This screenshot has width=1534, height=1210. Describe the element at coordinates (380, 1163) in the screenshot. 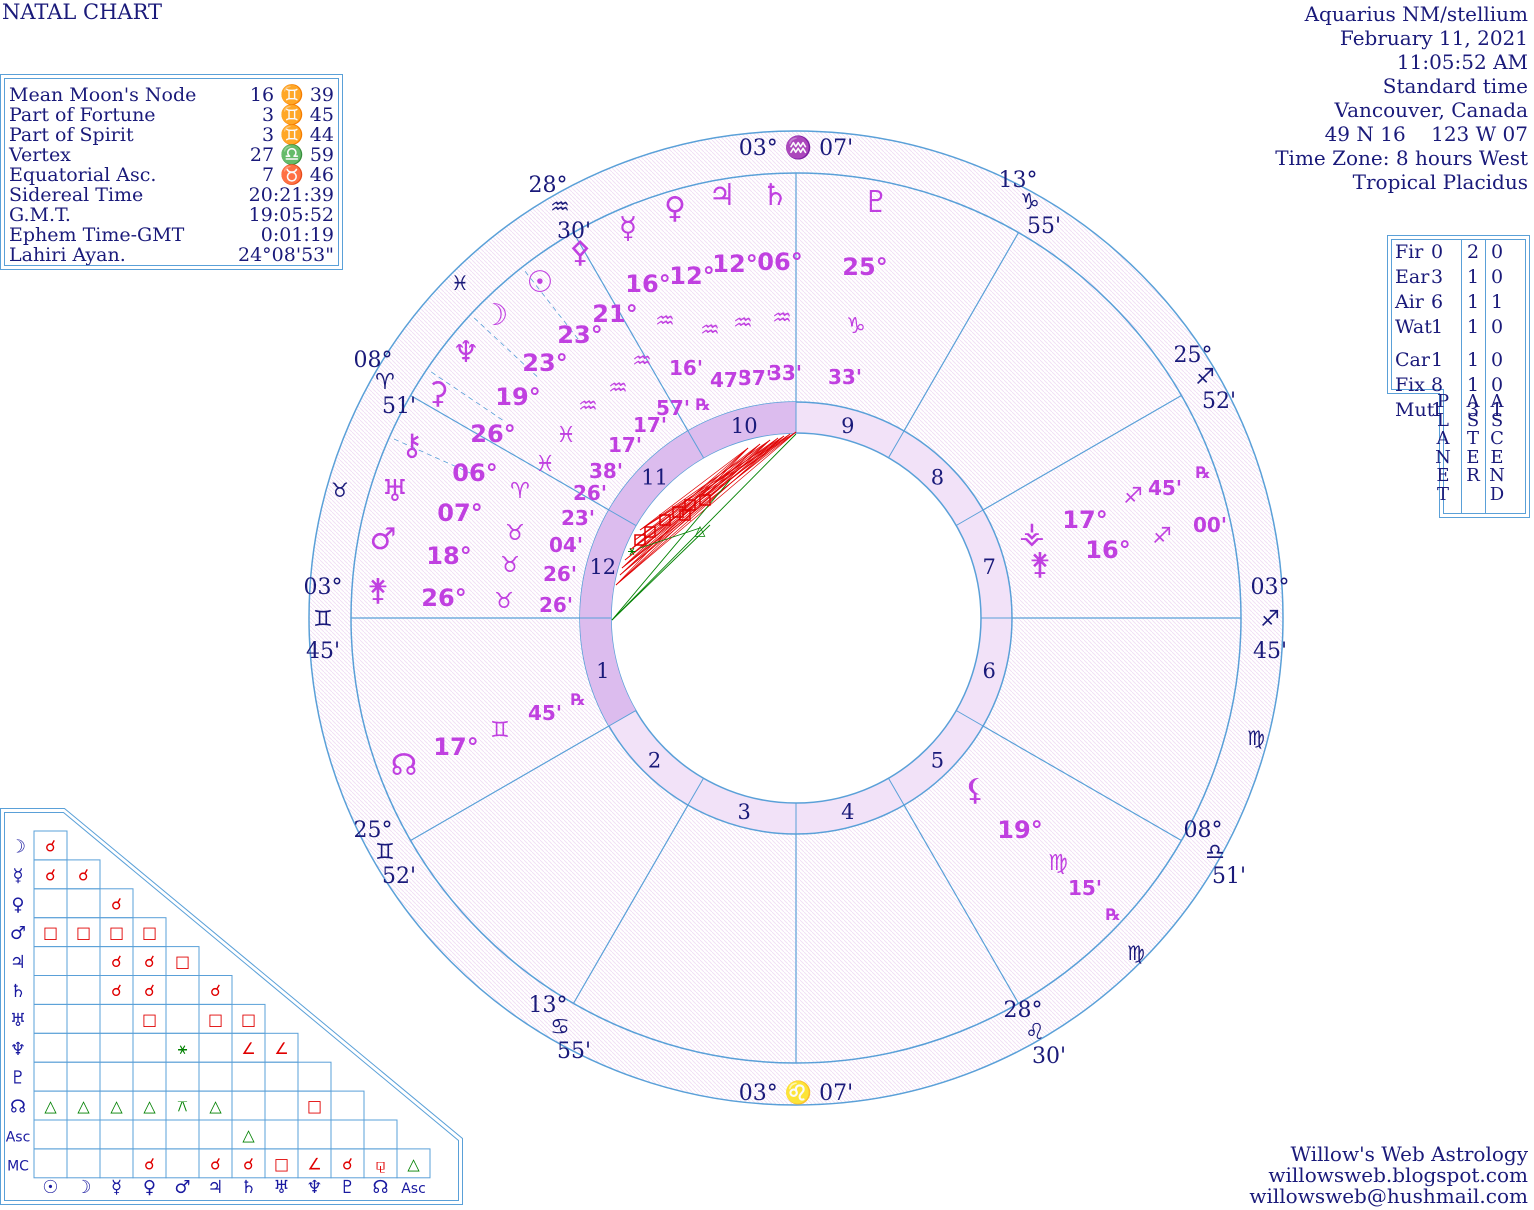

I see `aspect-symbol-icon: ⚼` at that location.